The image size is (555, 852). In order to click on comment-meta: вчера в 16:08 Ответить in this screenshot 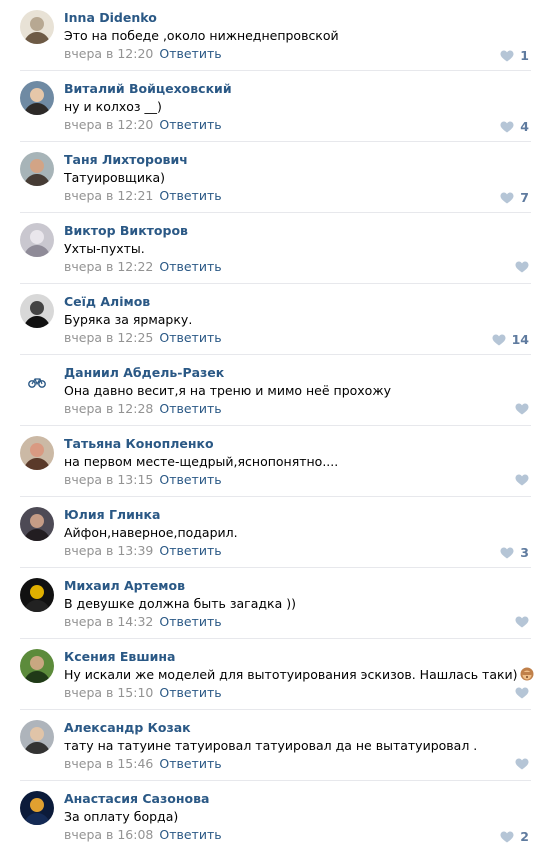, I will do `click(143, 834)`.